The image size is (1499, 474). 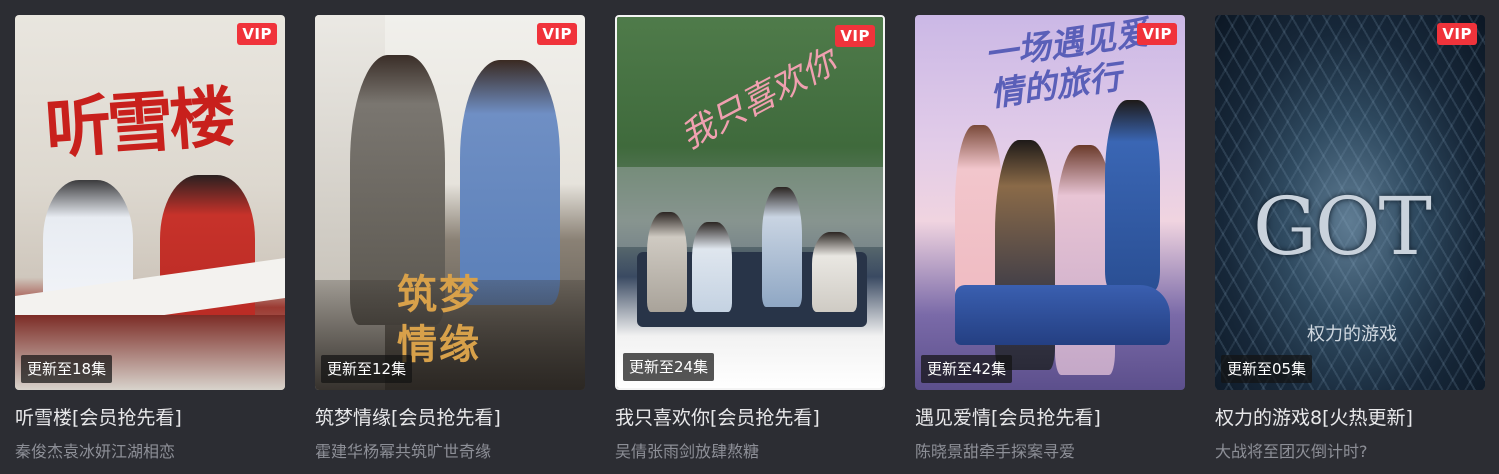 I want to click on poster: 我只喜欢你 VIP 更新至24集, so click(x=750, y=202).